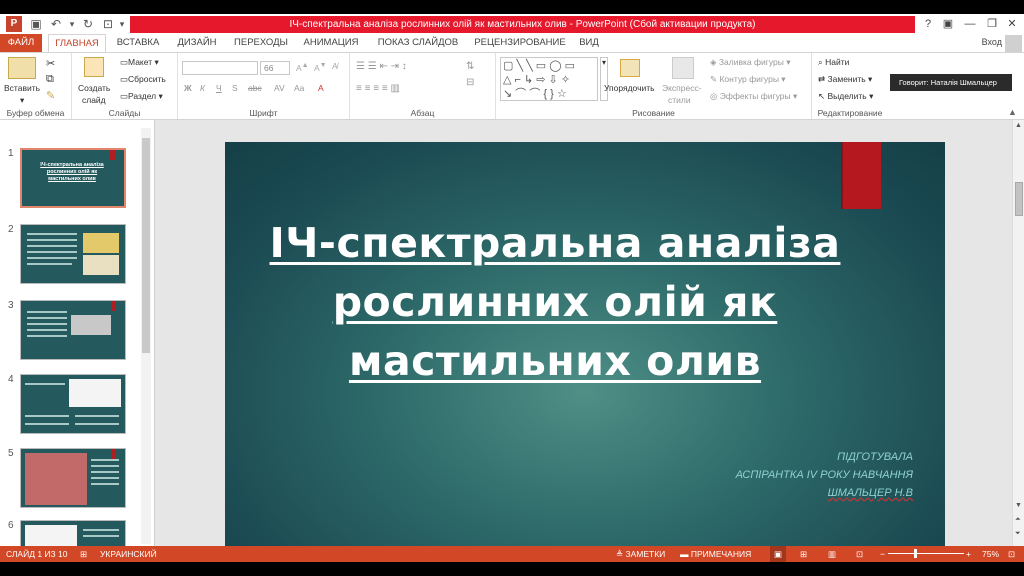 Image resolution: width=1024 pixels, height=576 pixels. I want to click on text-direction-icon: ⇅, so click(470, 66).